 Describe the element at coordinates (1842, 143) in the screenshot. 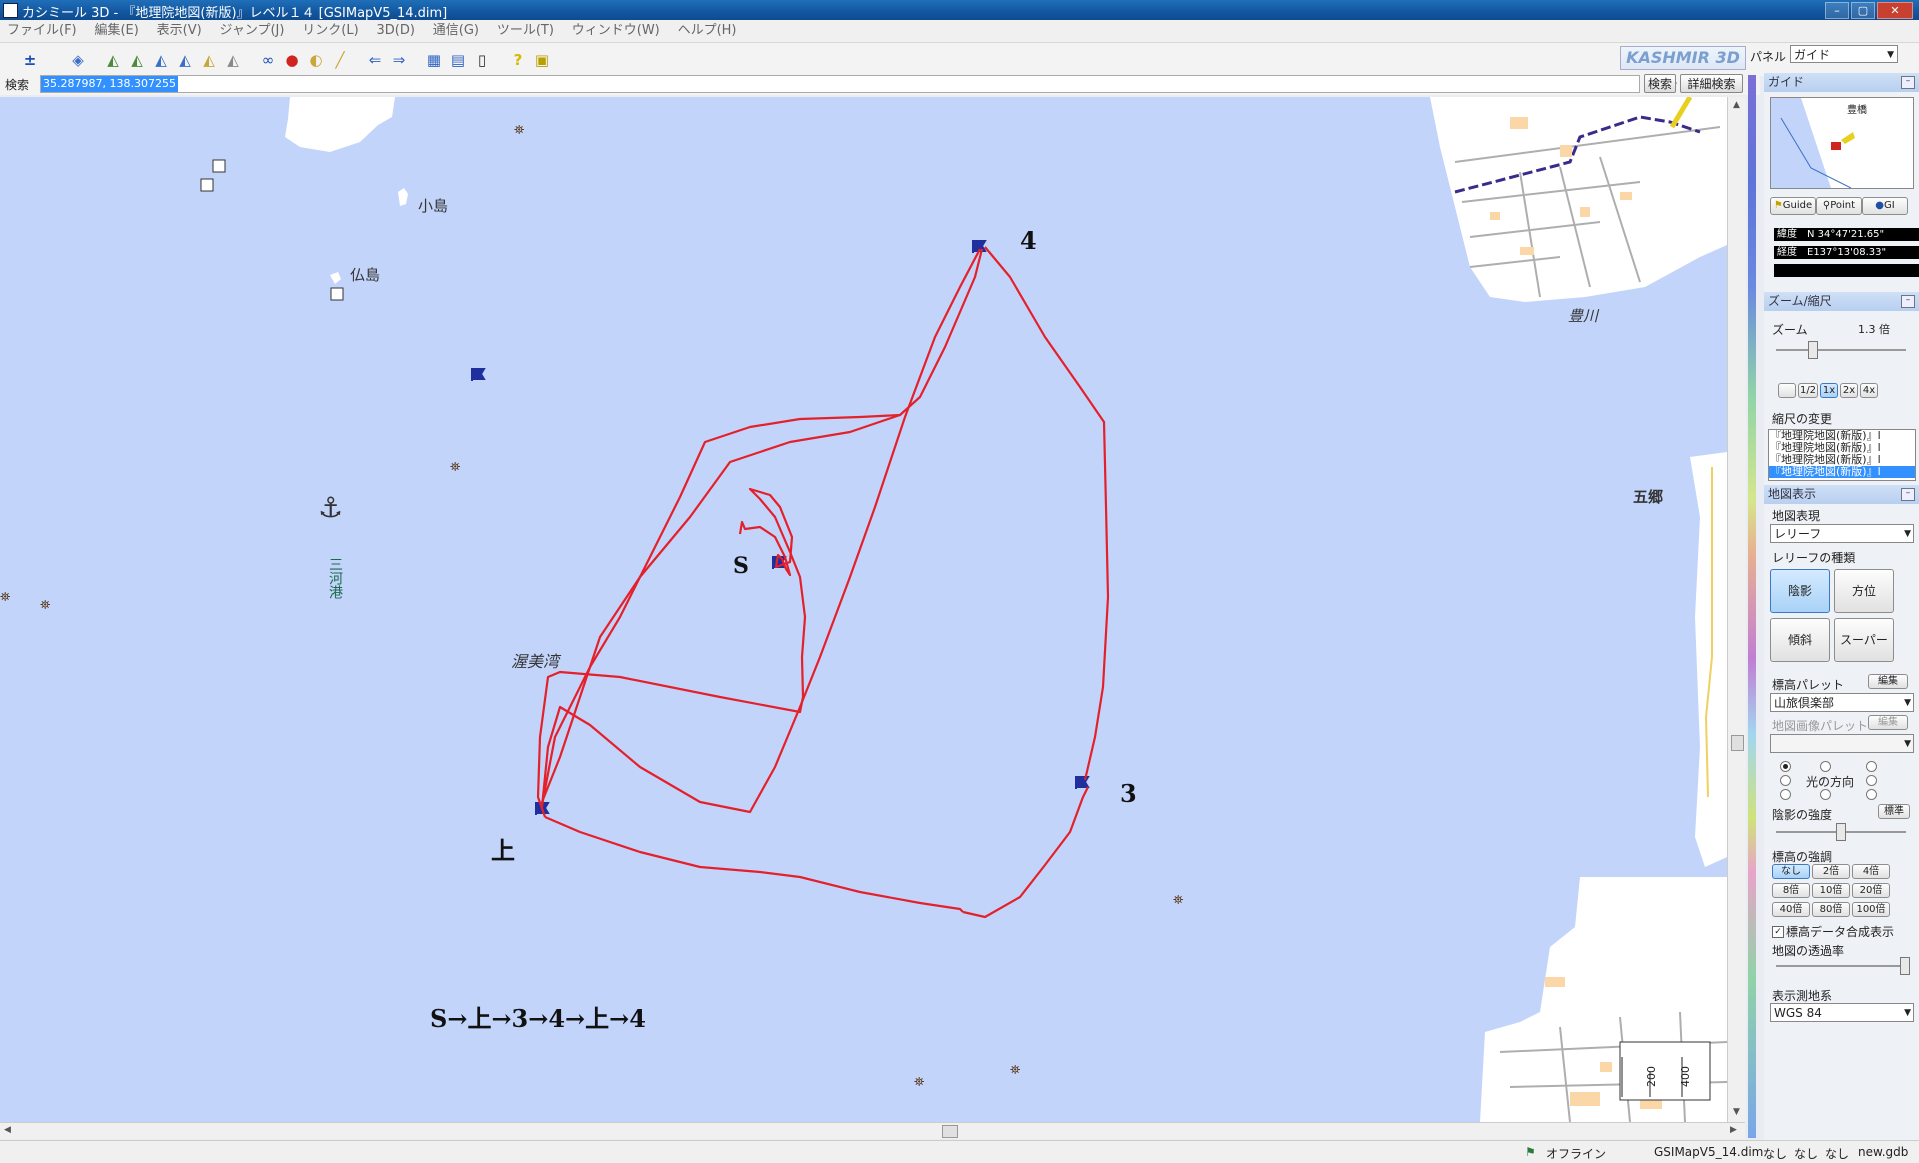

I see `guide-inset-map: 豊橋` at that location.